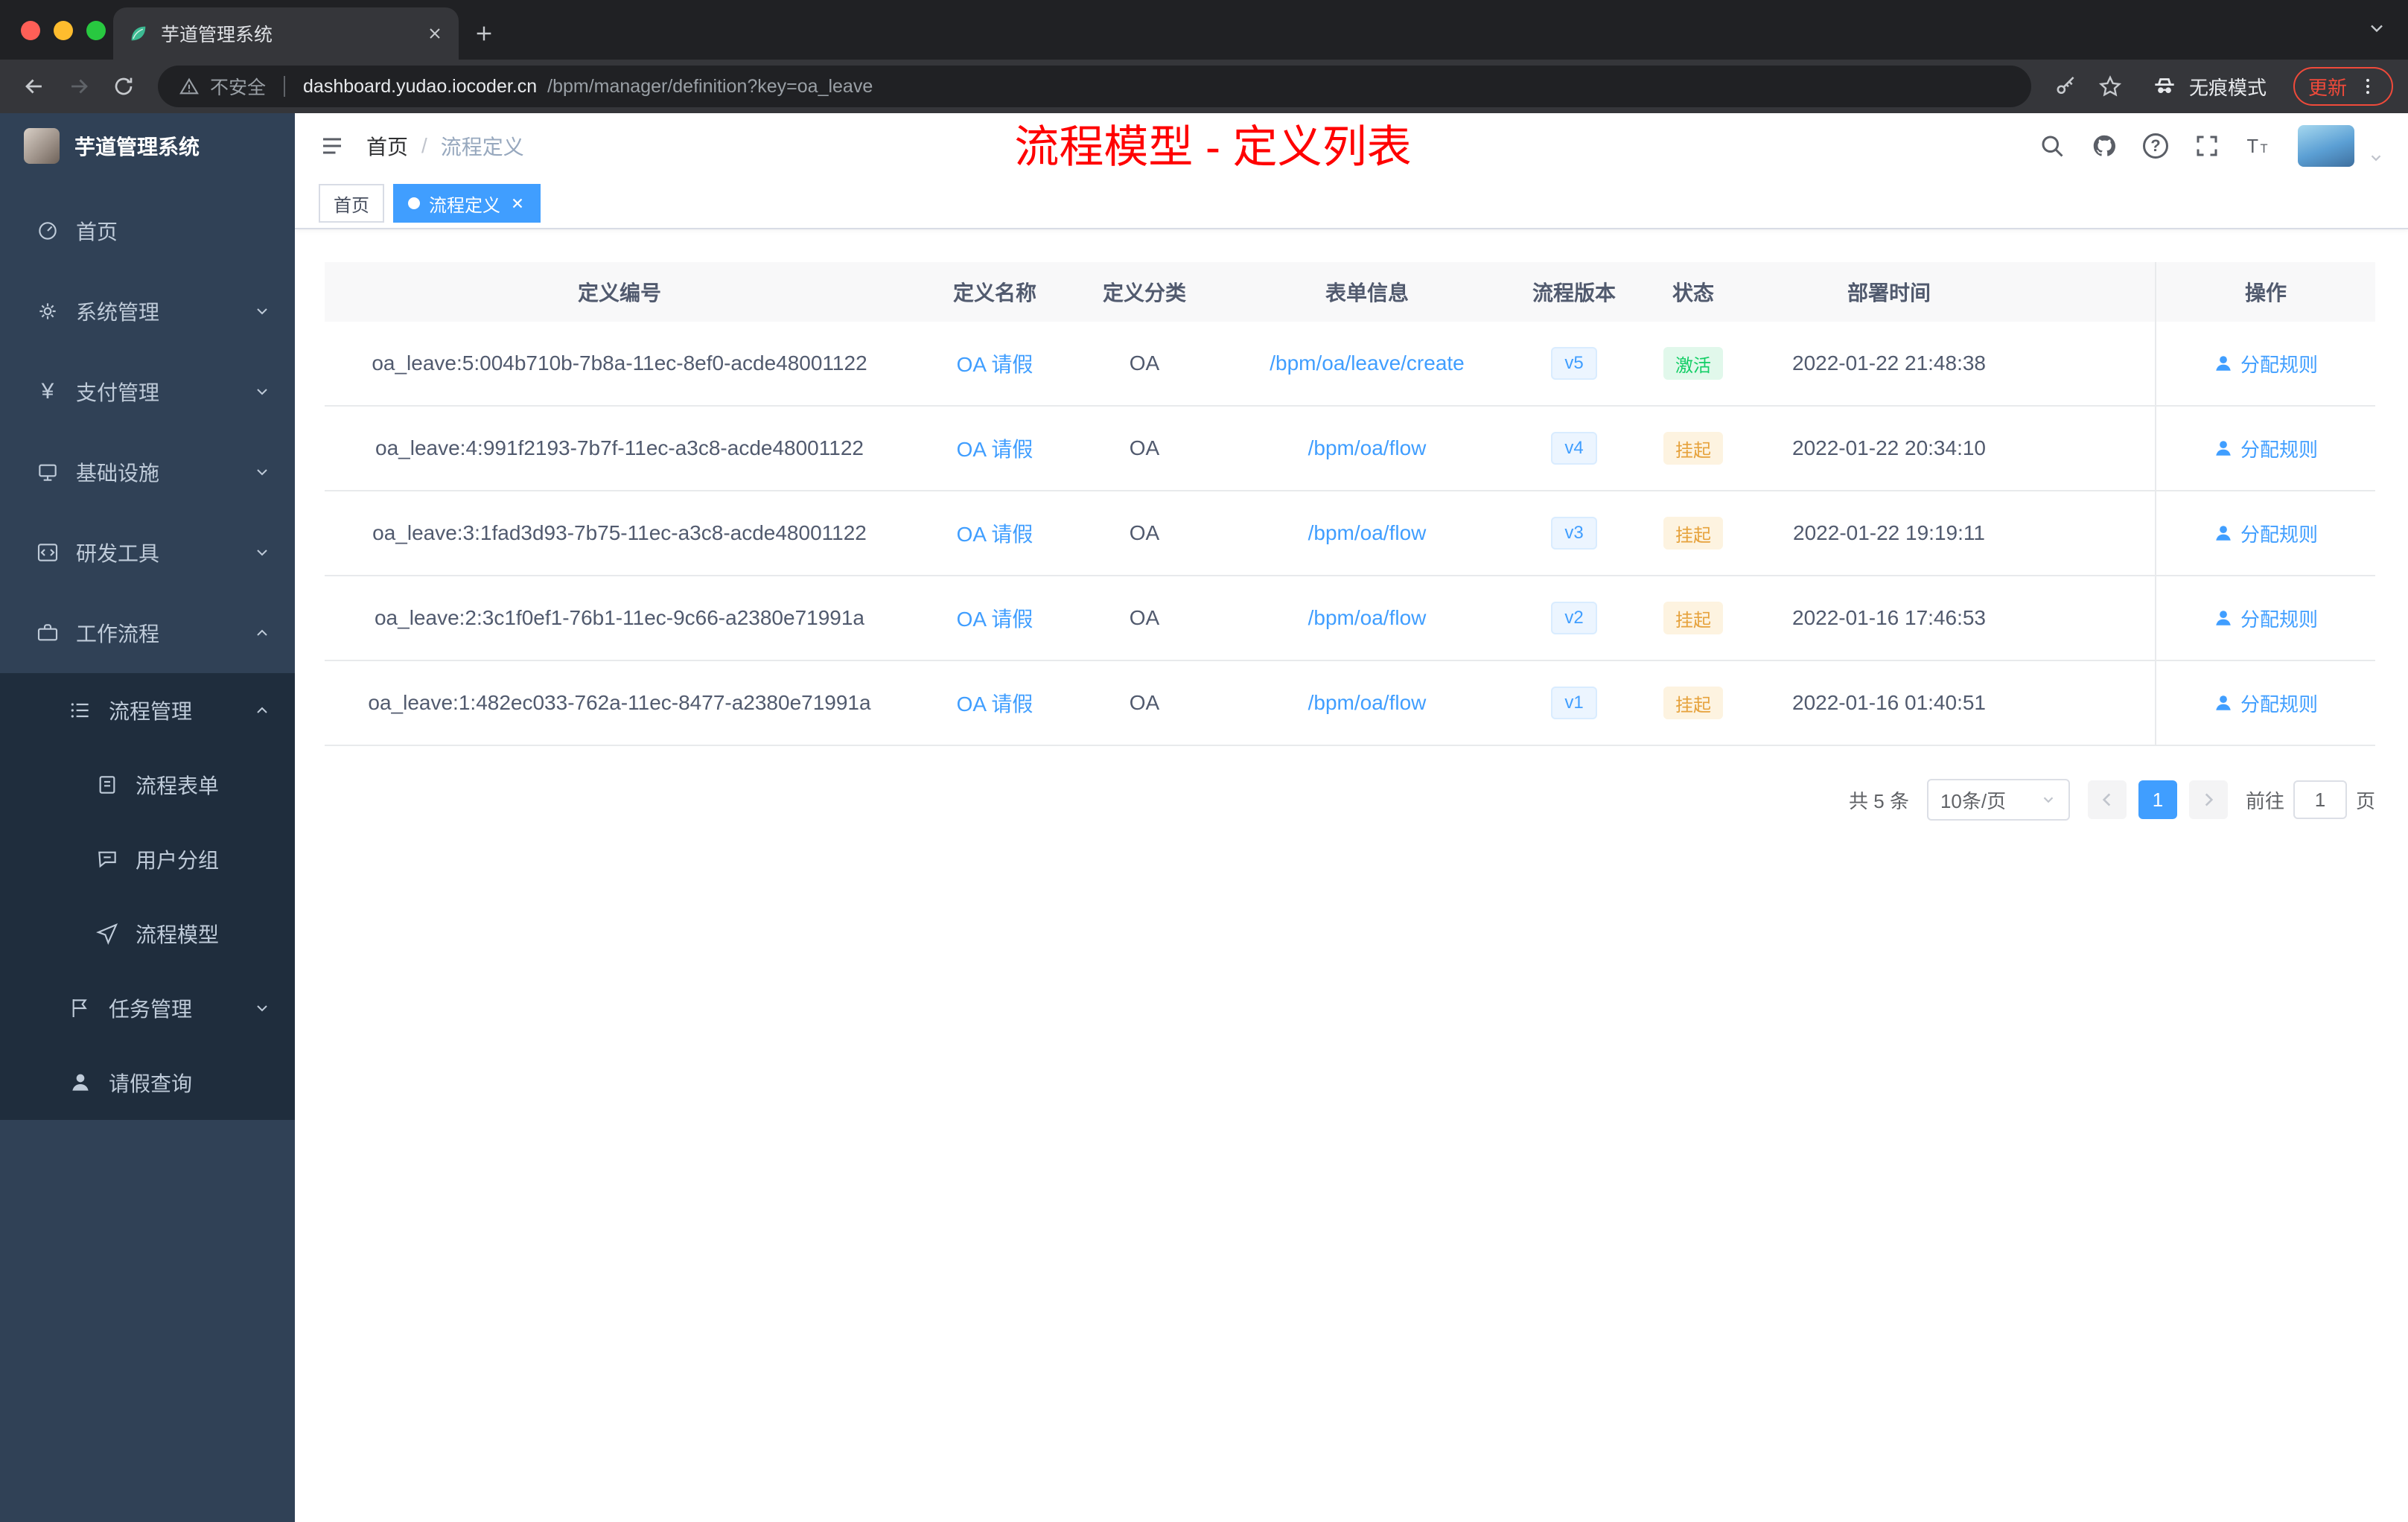  I want to click on sidebar-item-user-group: 用户分组, so click(147, 859).